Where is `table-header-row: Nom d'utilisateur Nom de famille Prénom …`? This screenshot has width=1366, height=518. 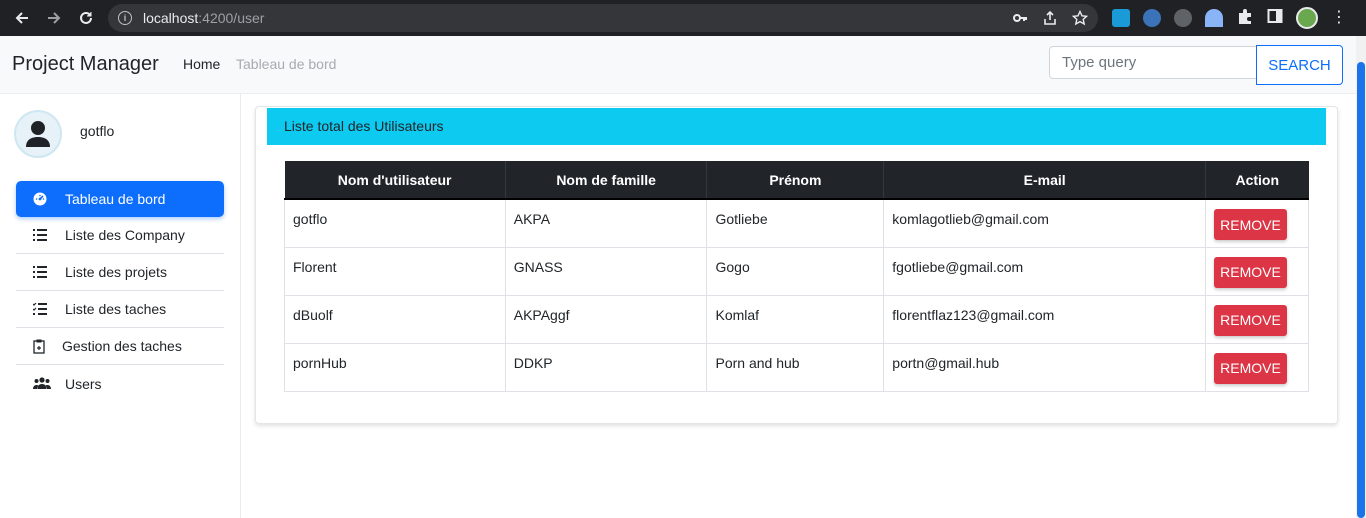 table-header-row: Nom d'utilisateur Nom de famille Prénom … is located at coordinates (796, 180).